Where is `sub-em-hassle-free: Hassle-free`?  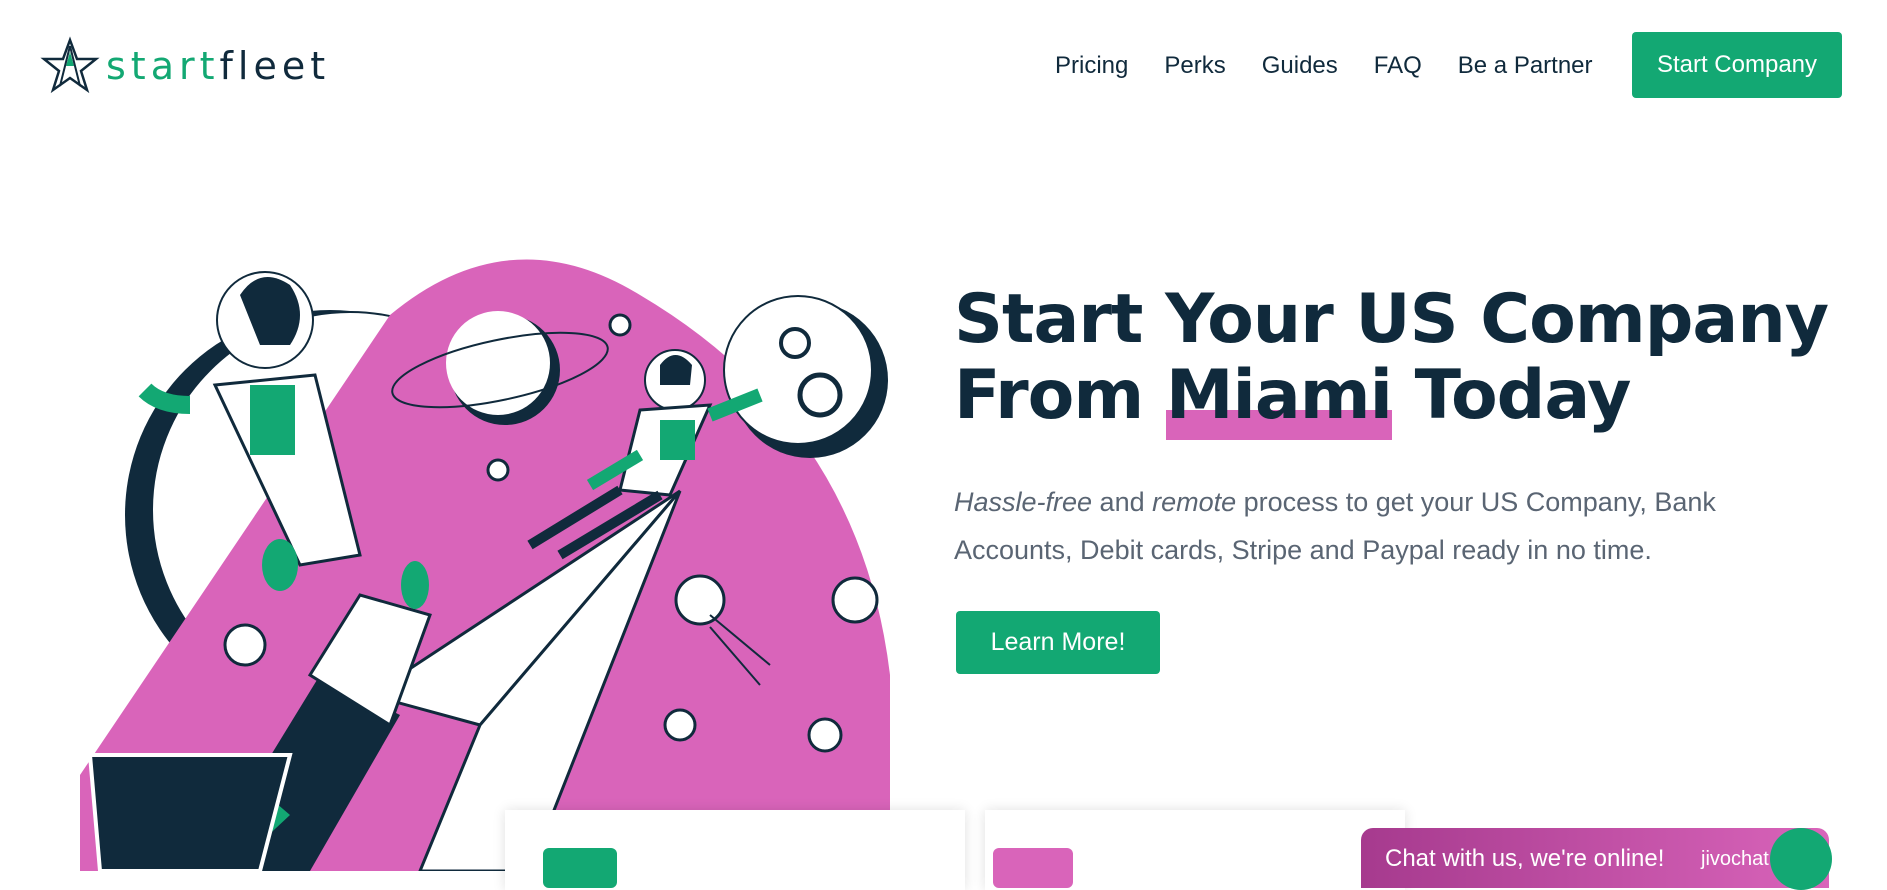 sub-em-hassle-free: Hassle-free is located at coordinates (1023, 502).